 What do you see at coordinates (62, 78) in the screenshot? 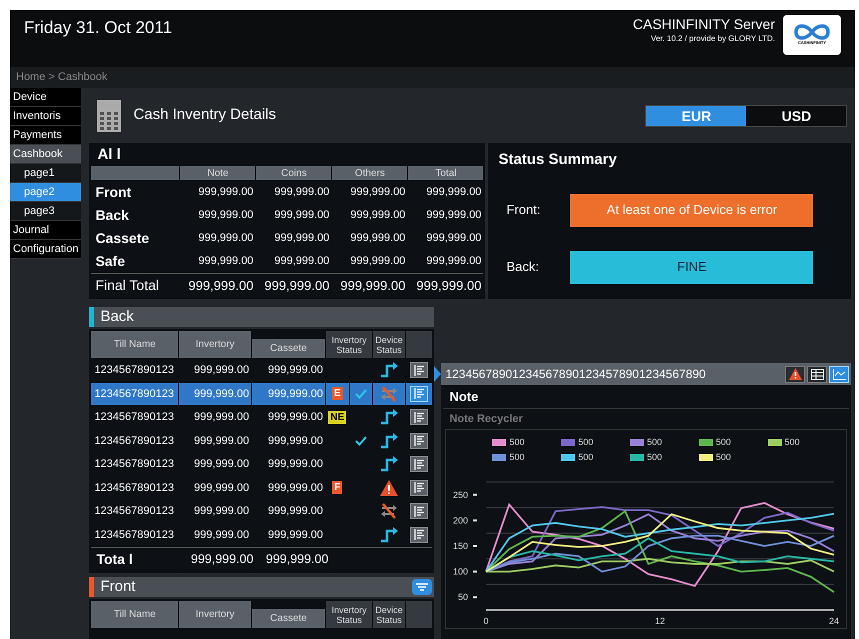
I see `breadcrumb: Home > Cashbook` at bounding box center [62, 78].